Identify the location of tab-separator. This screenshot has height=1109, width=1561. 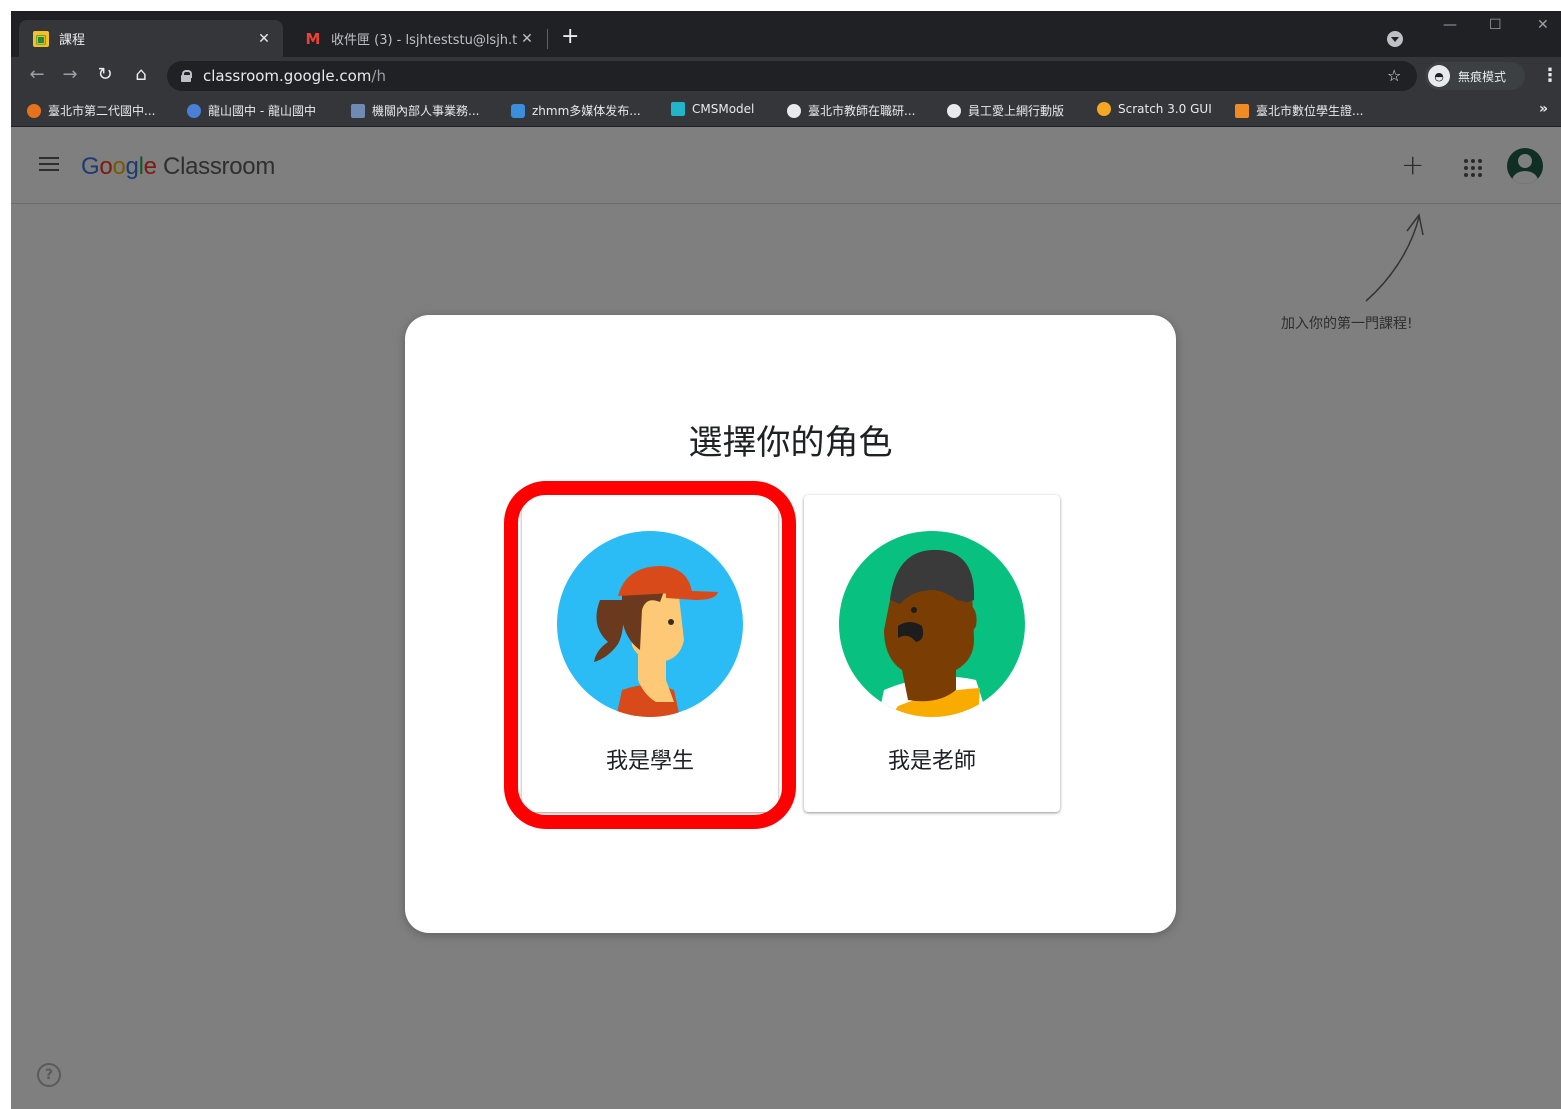
(547, 39).